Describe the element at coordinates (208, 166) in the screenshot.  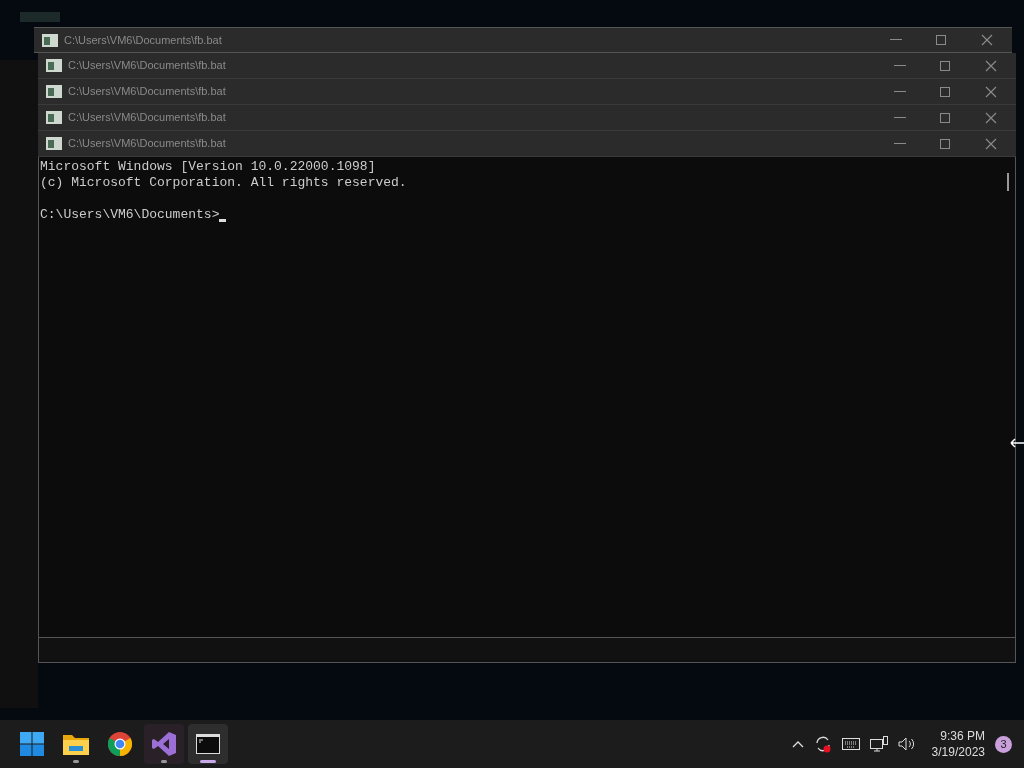
I see `console-line: Microsoft Windows [Version 10.0.22000.1098]` at that location.